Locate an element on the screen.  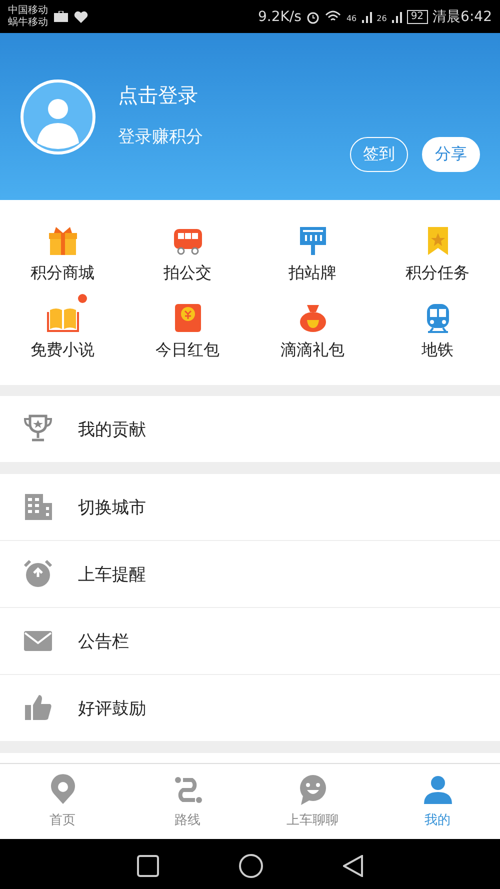
building-icon is located at coordinates (38, 507).